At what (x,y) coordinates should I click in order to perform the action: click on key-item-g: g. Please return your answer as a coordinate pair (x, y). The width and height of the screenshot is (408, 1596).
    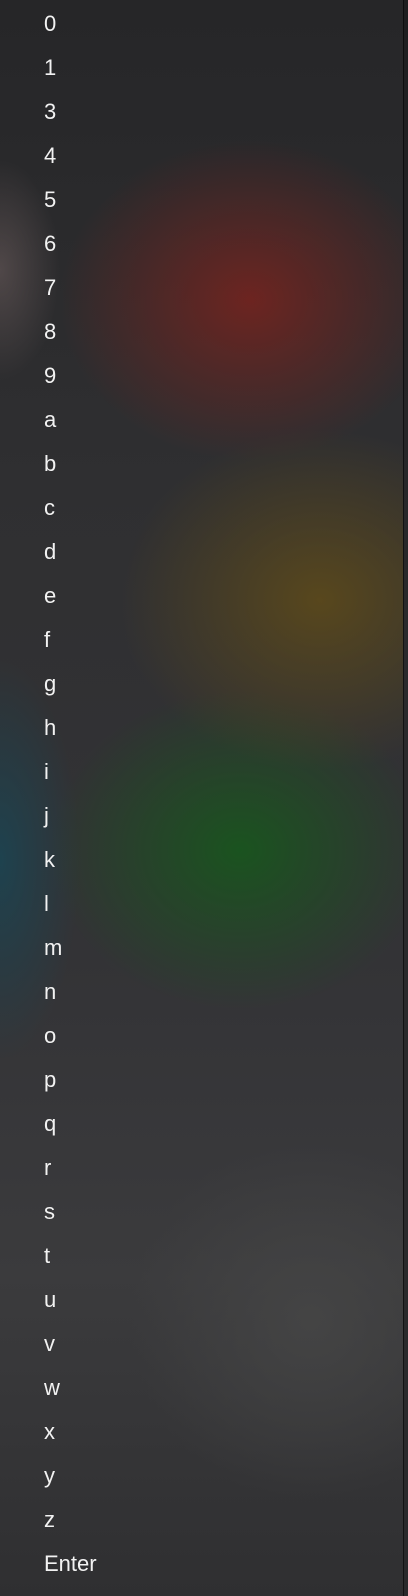
    Looking at the image, I should click on (201, 684).